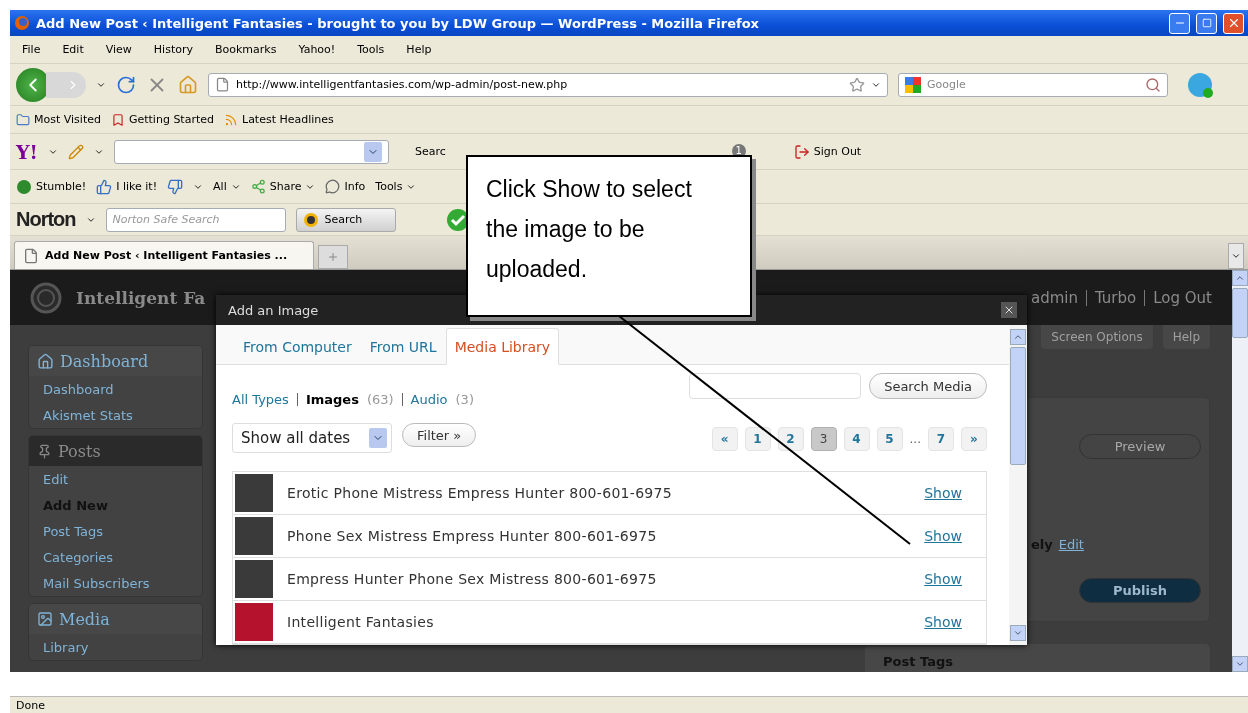 This screenshot has width=1248, height=713. Describe the element at coordinates (1153, 84) in the screenshot. I see `search-icon` at that location.